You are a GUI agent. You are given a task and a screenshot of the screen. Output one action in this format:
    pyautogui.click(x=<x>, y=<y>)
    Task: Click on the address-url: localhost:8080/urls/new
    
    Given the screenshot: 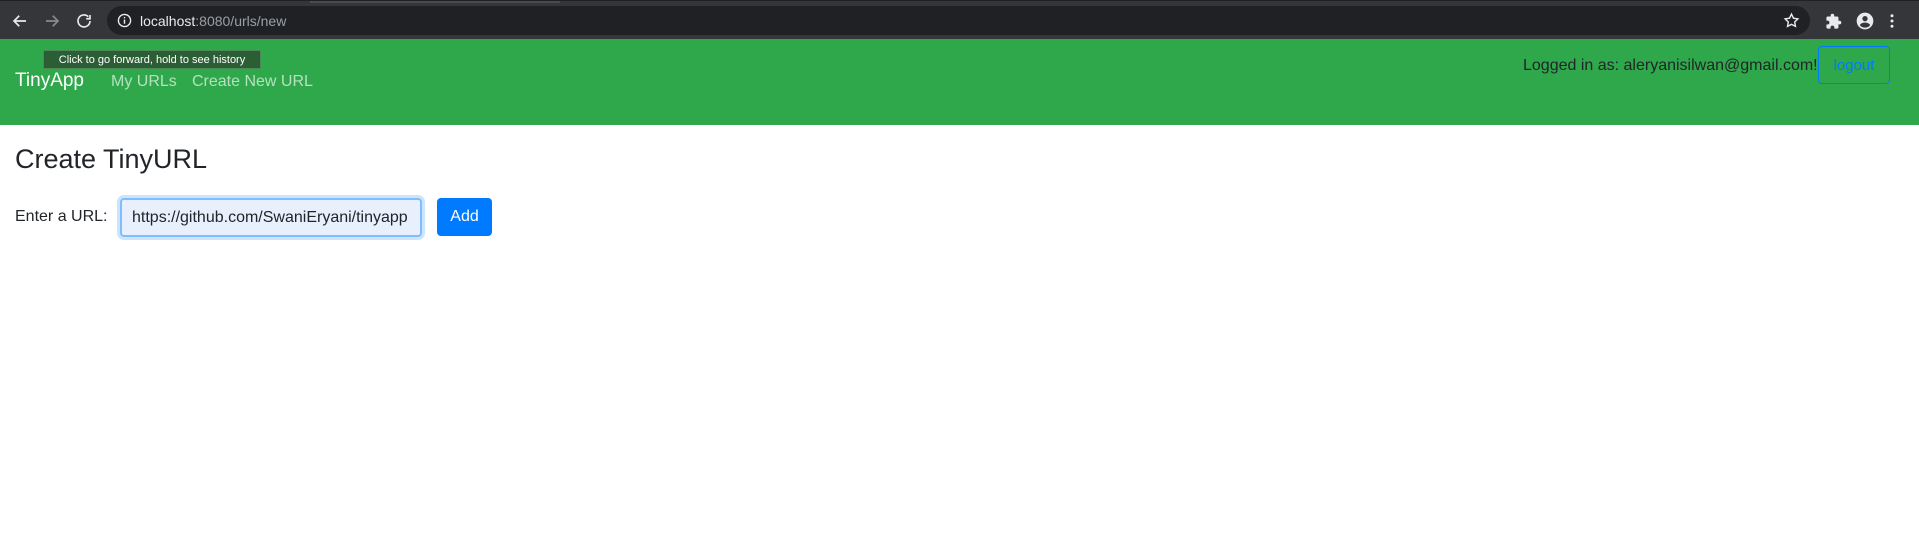 What is the action you would take?
    pyautogui.click(x=213, y=21)
    